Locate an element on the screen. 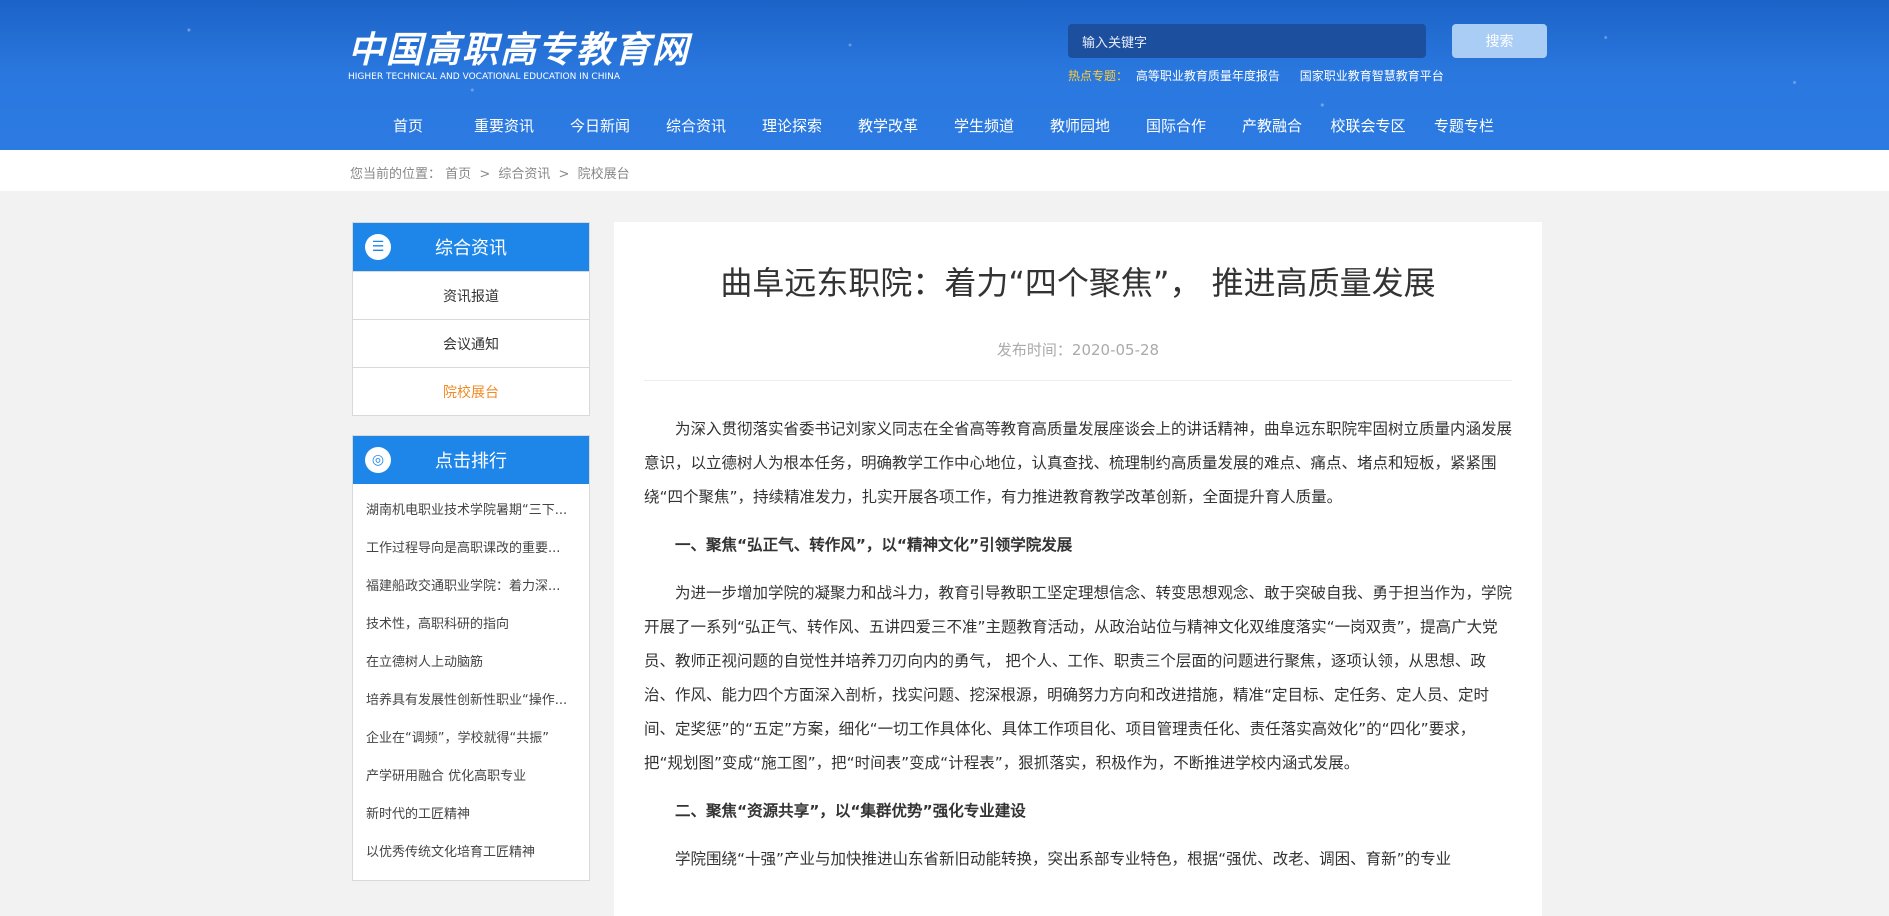  search-input: 输入关键字 is located at coordinates (1247, 41).